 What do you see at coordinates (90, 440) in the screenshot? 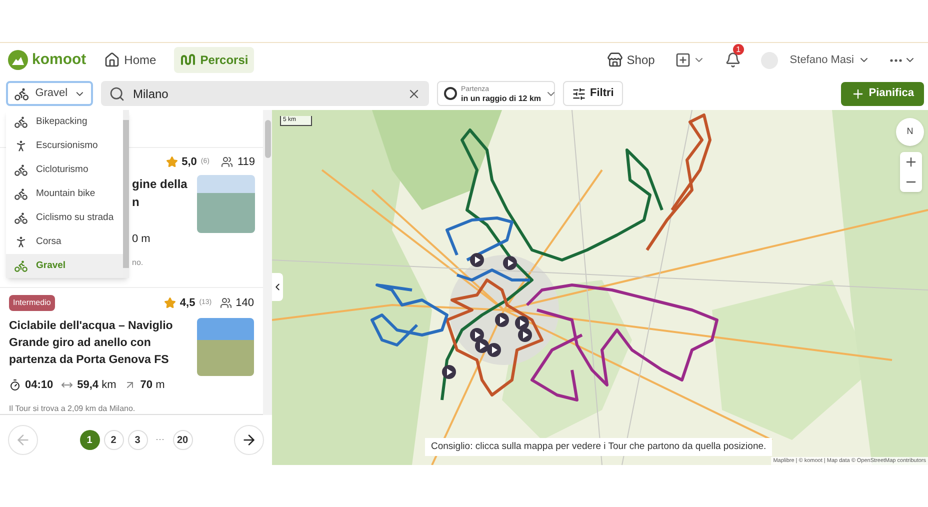
I see `page-button: 1` at bounding box center [90, 440].